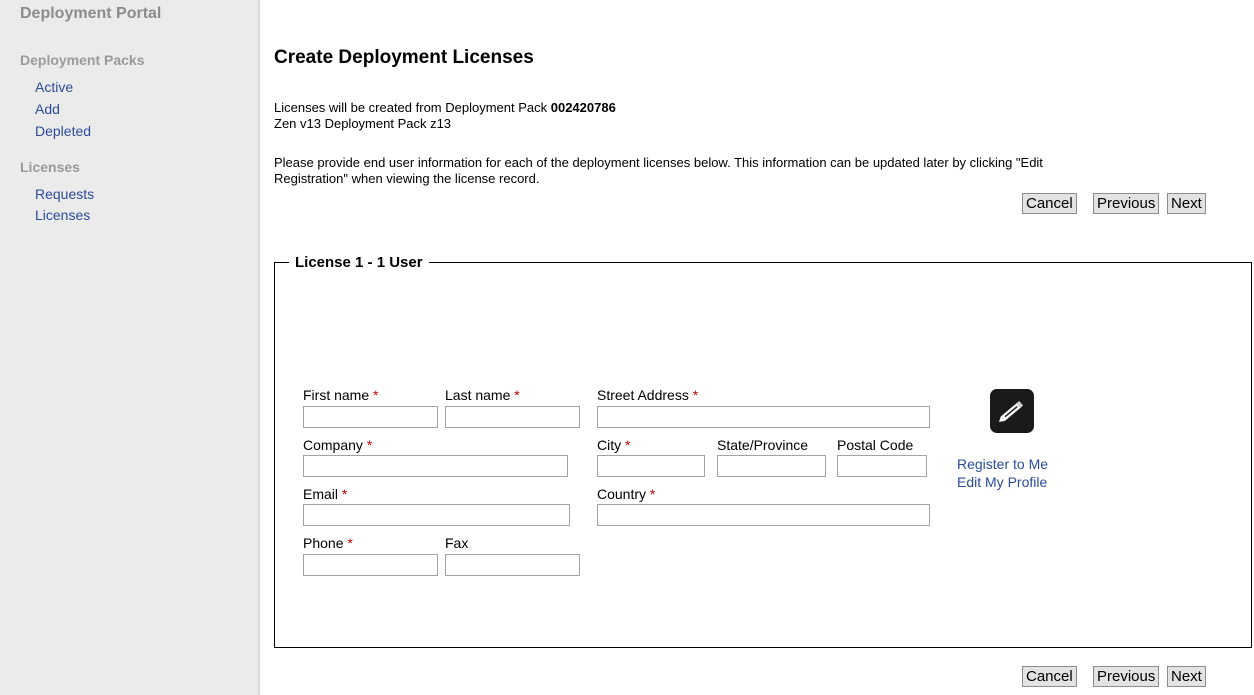 Image resolution: width=1254 pixels, height=695 pixels. What do you see at coordinates (512, 417) in the screenshot?
I see `last-name-input` at bounding box center [512, 417].